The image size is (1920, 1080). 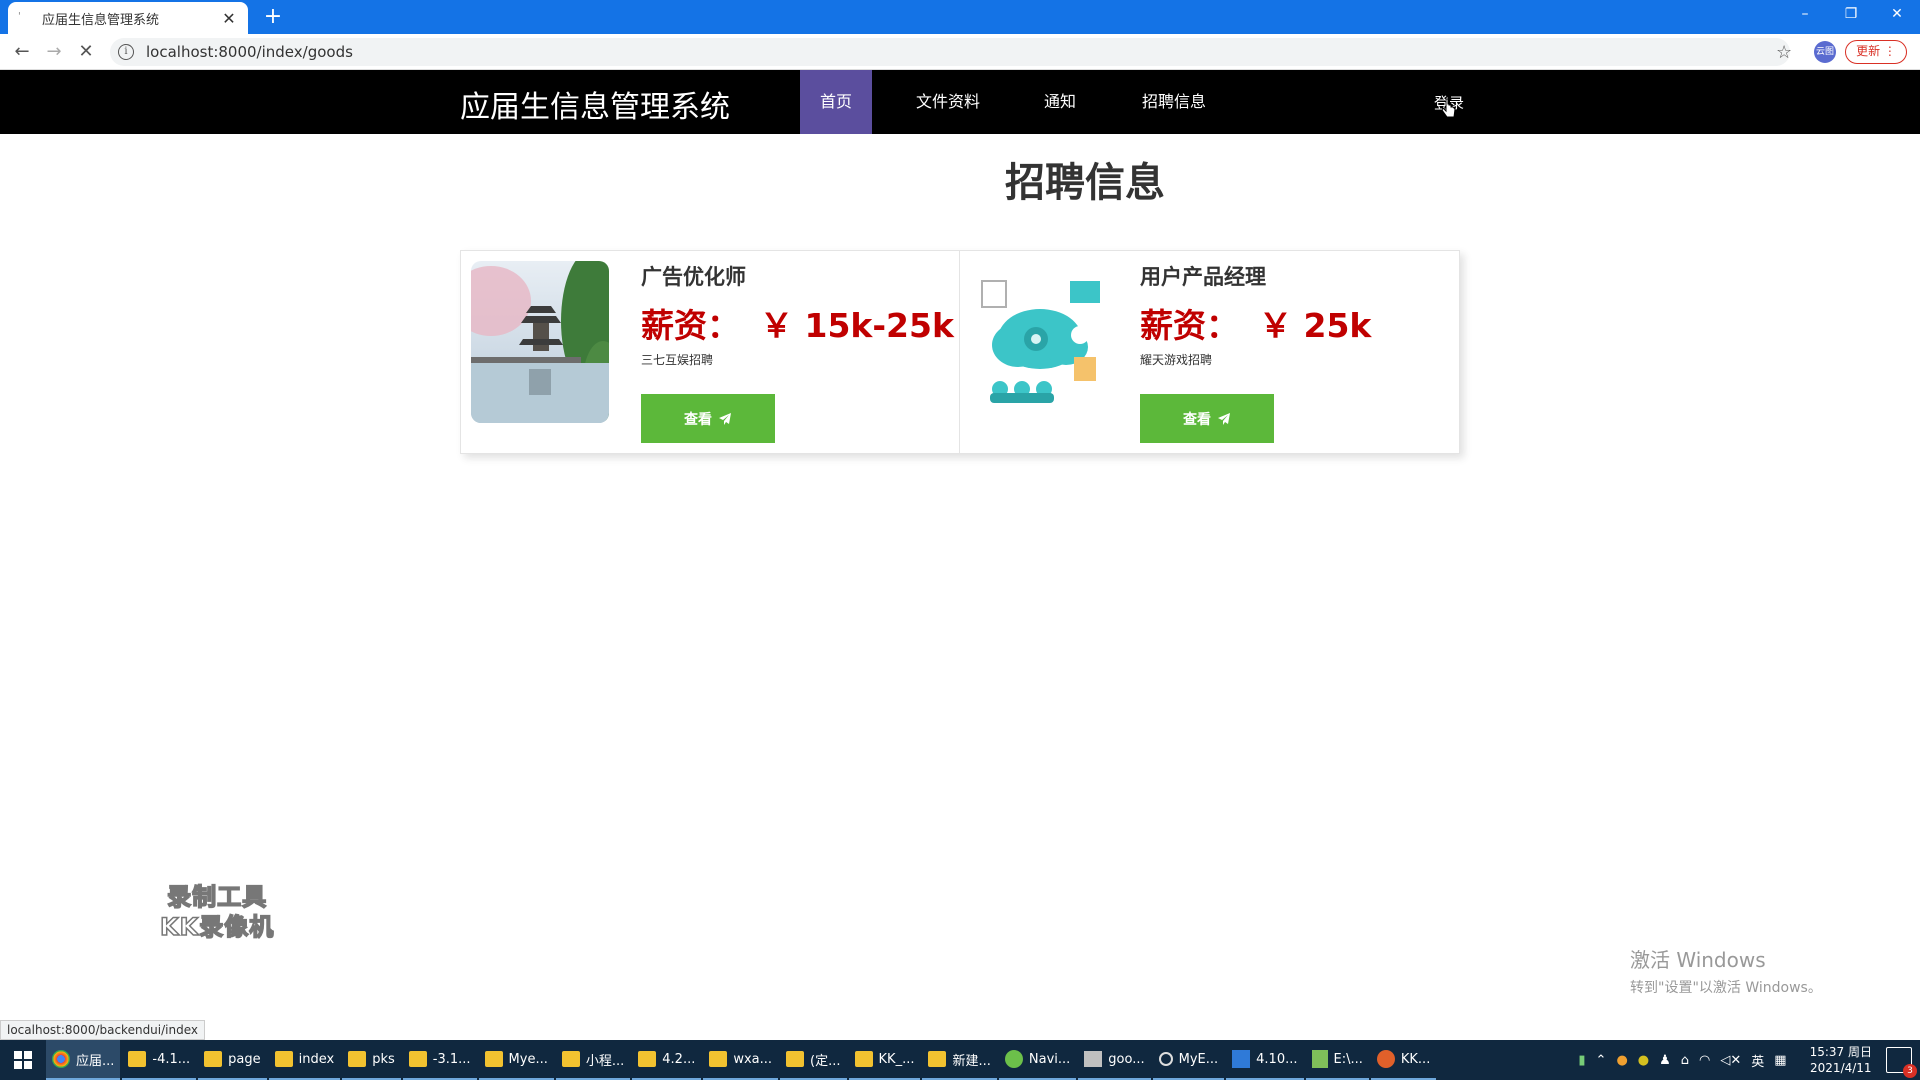 What do you see at coordinates (1165, 1059) in the screenshot?
I see `myeclipse-icon` at bounding box center [1165, 1059].